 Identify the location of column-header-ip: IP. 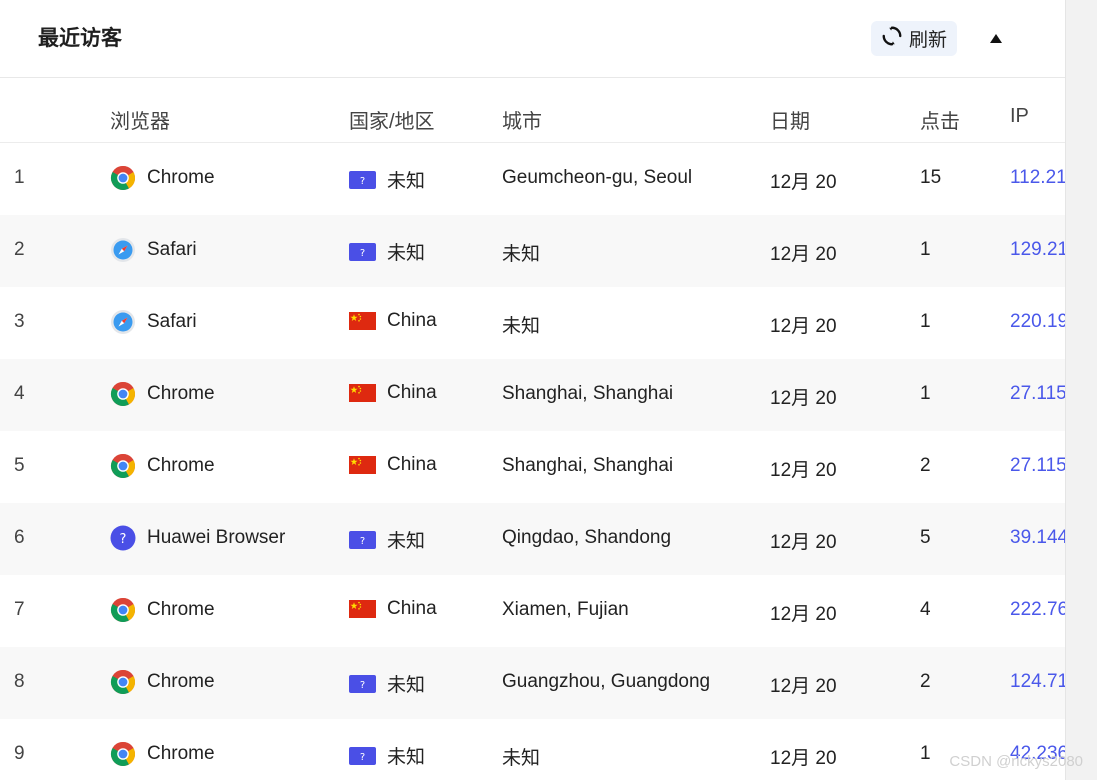
(1019, 116).